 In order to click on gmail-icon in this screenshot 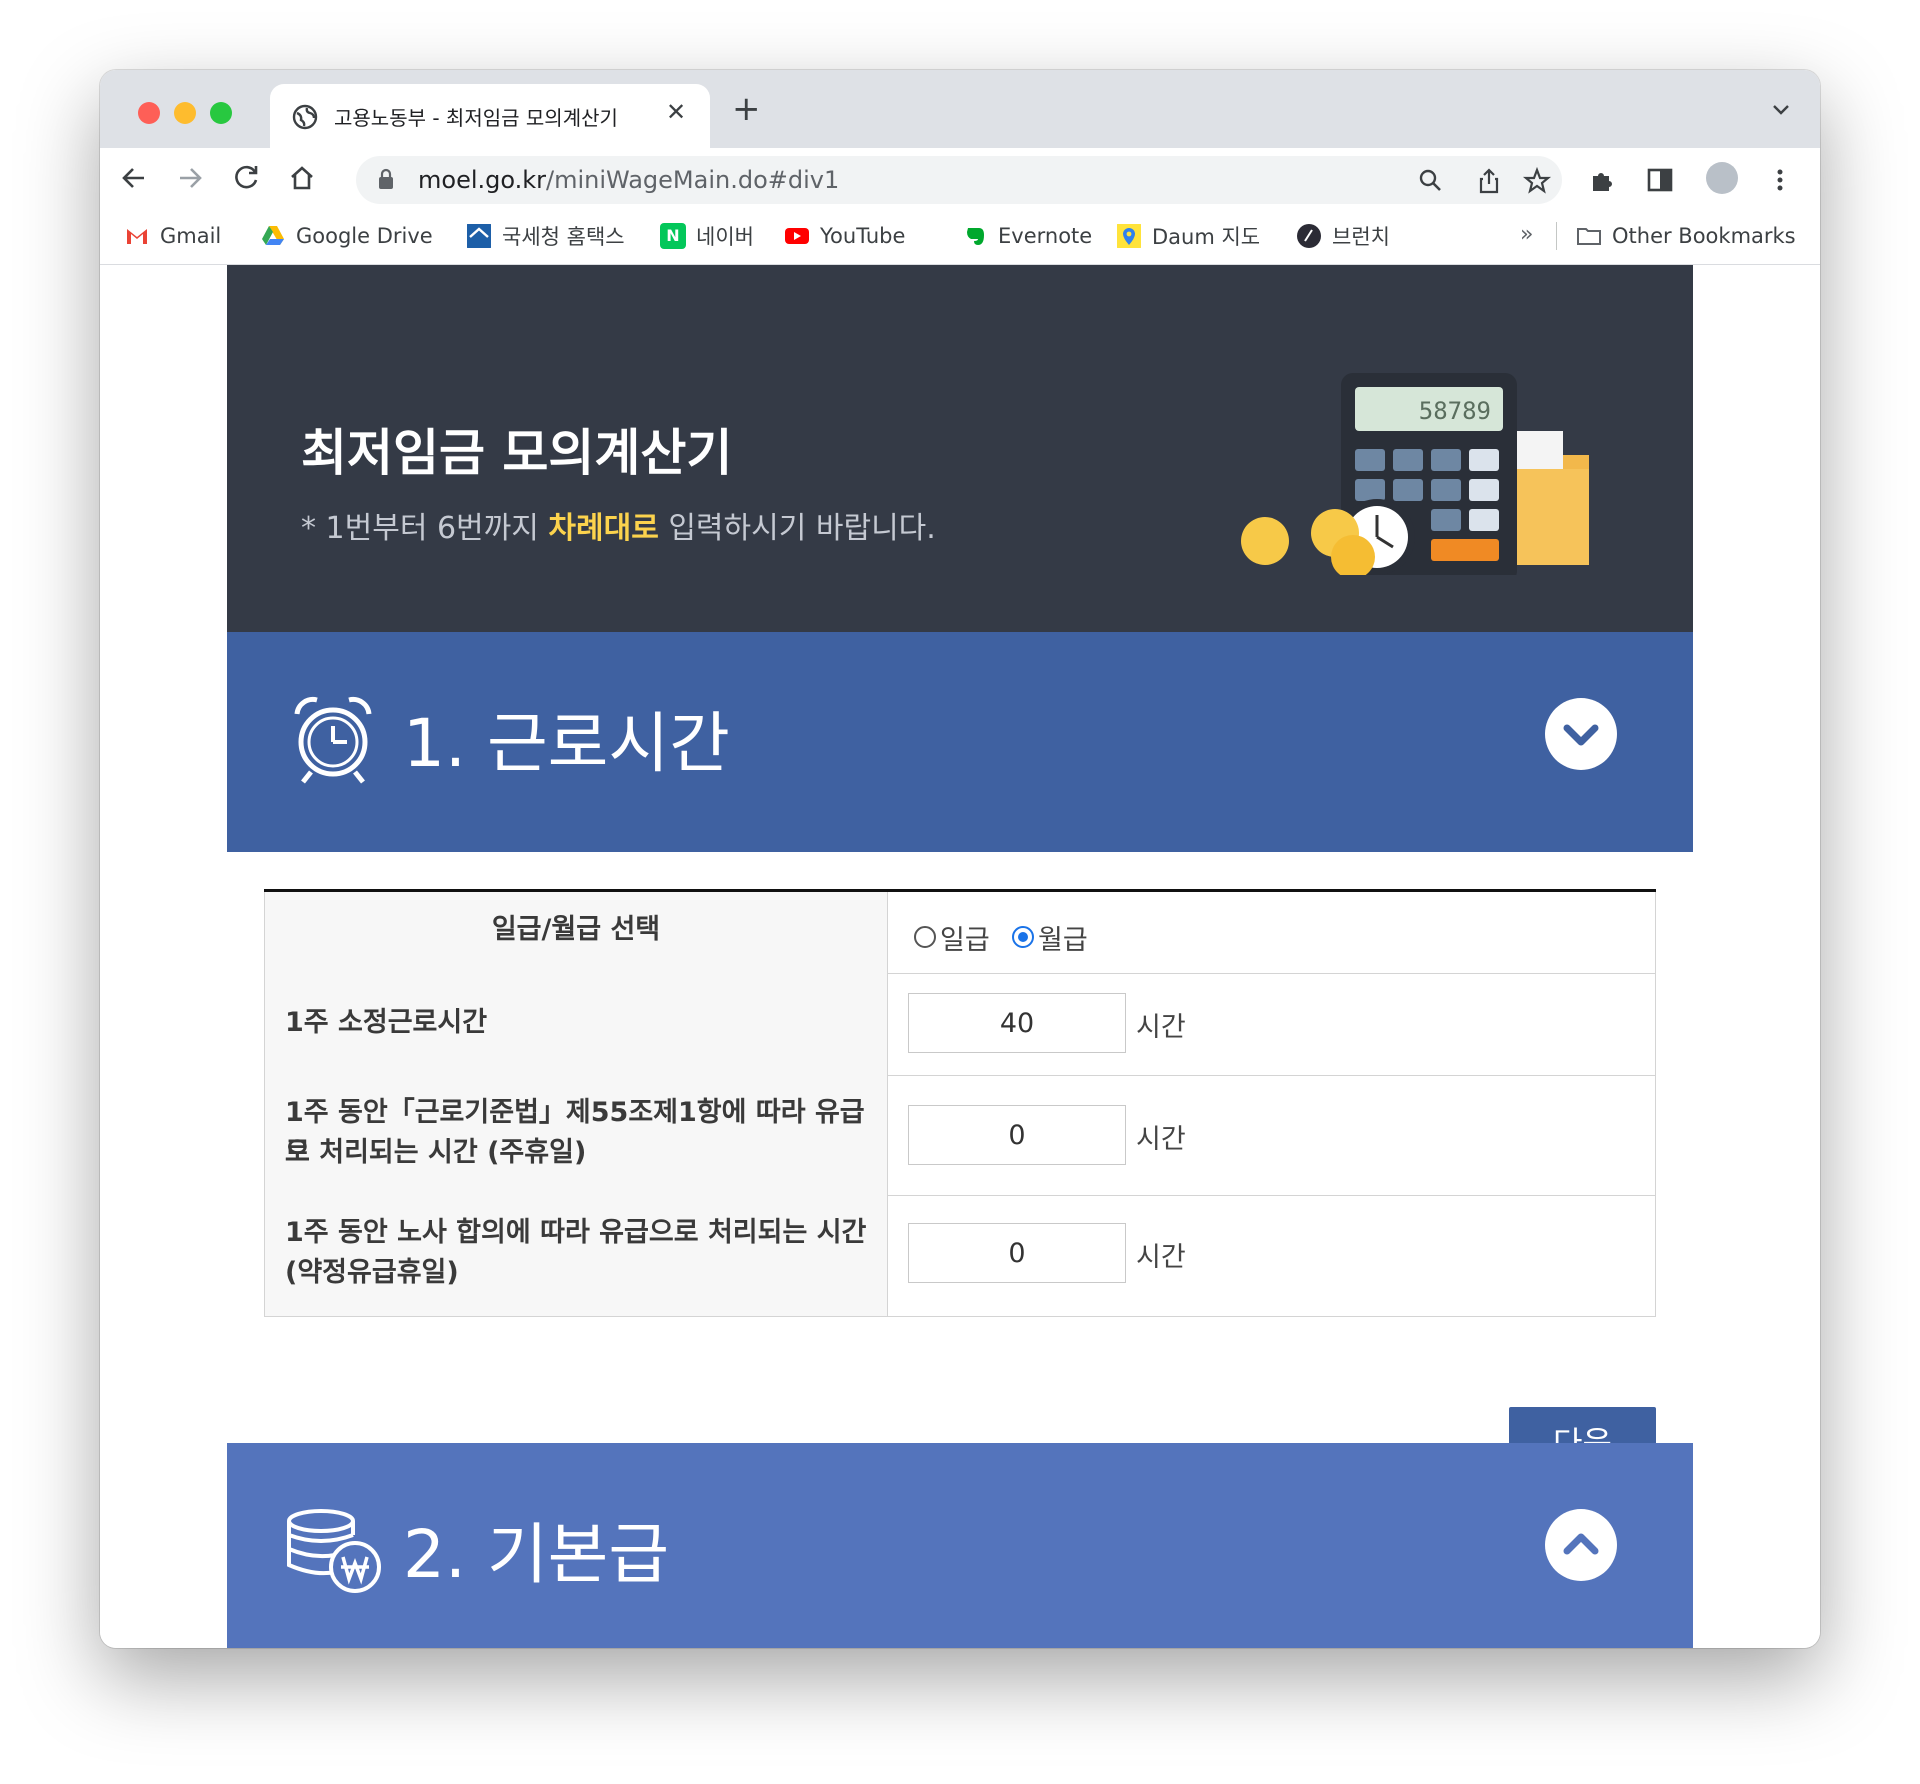, I will do `click(137, 236)`.